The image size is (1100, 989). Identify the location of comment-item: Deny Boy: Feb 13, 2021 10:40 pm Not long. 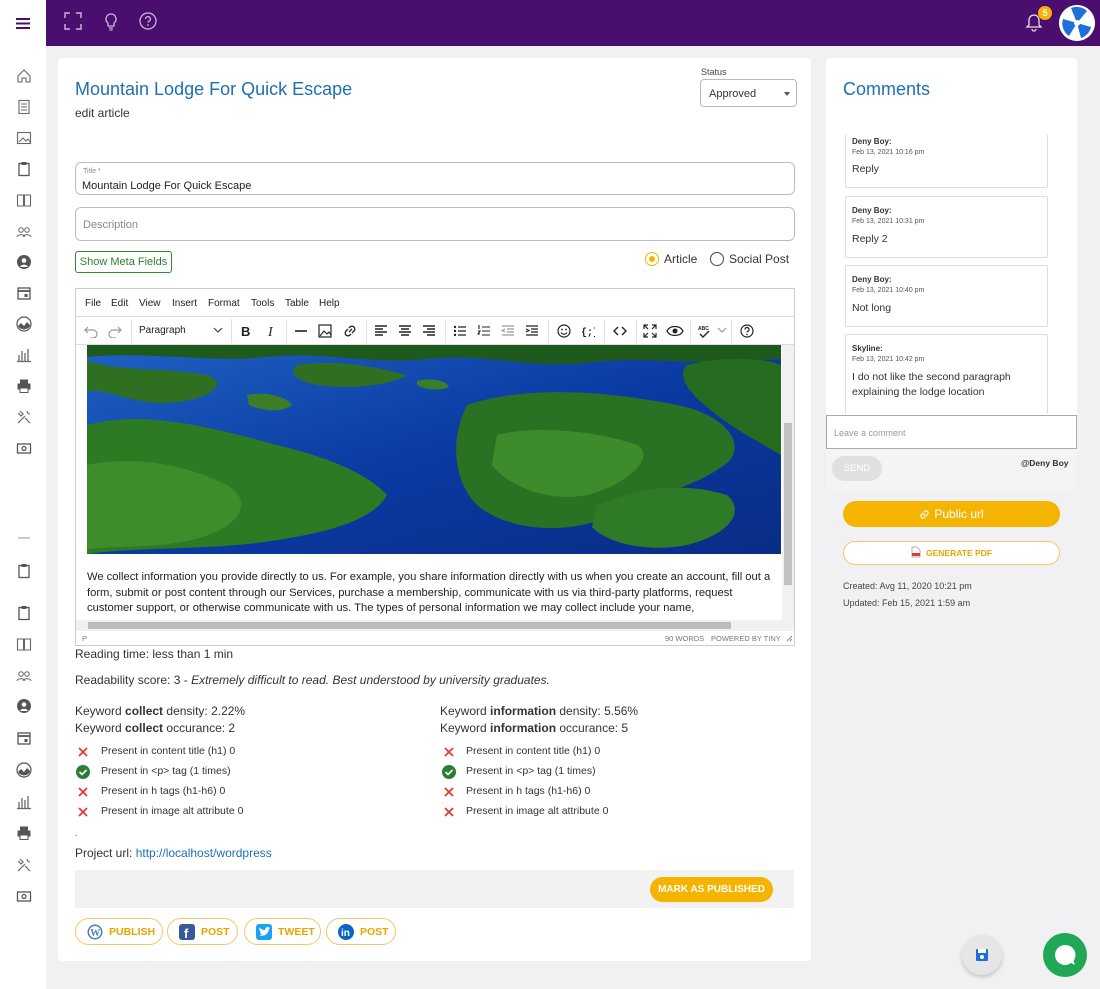
(946, 296).